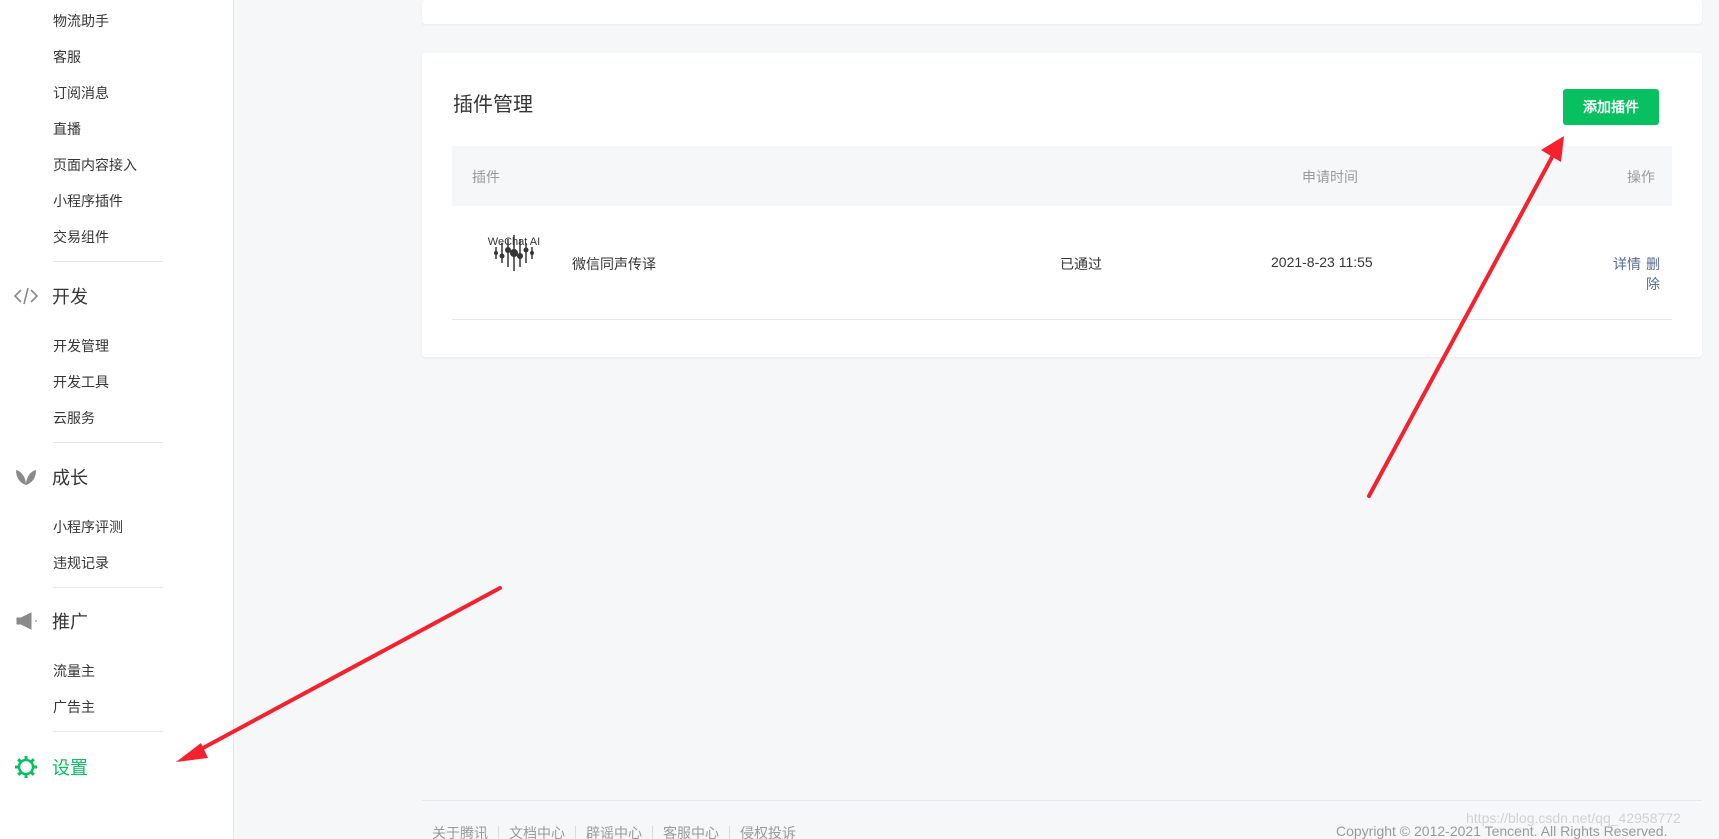 This screenshot has height=839, width=1719. I want to click on footer-link-infringement: 侵权投诉, so click(768, 831).